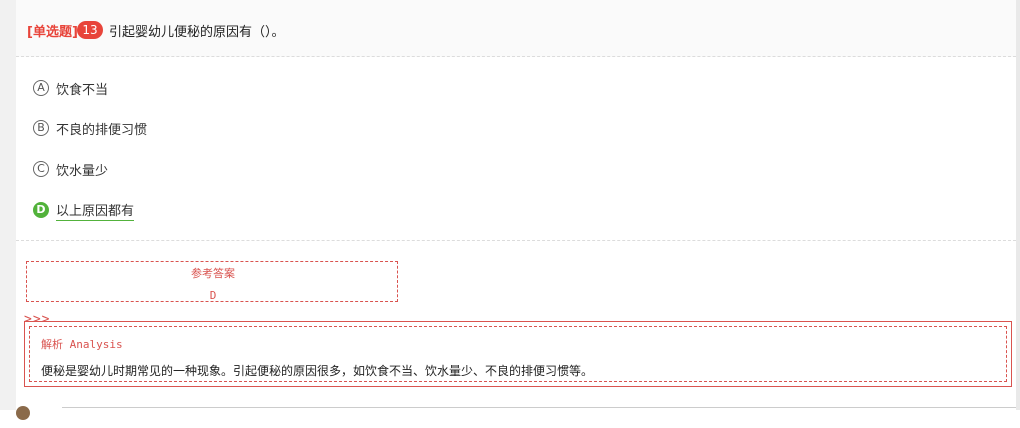 The width and height of the screenshot is (1020, 428). I want to click on question-stem: 引起婴幼儿便秘的原因有（）。, so click(197, 32).